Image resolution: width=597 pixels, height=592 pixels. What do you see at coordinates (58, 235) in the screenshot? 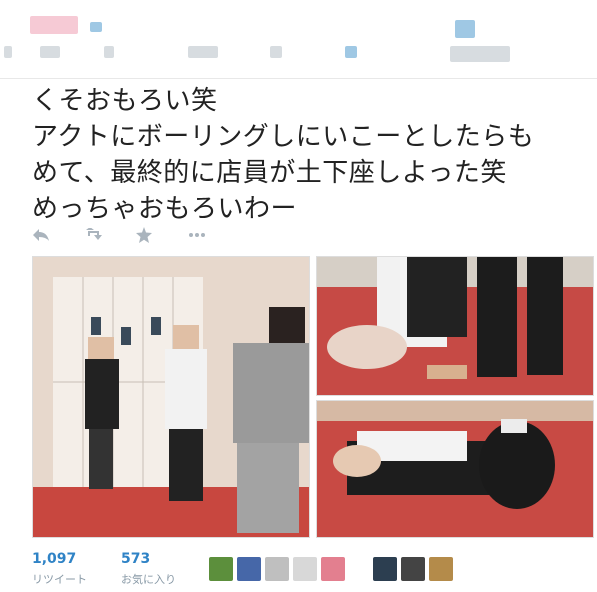
I see `reply-icon` at bounding box center [58, 235].